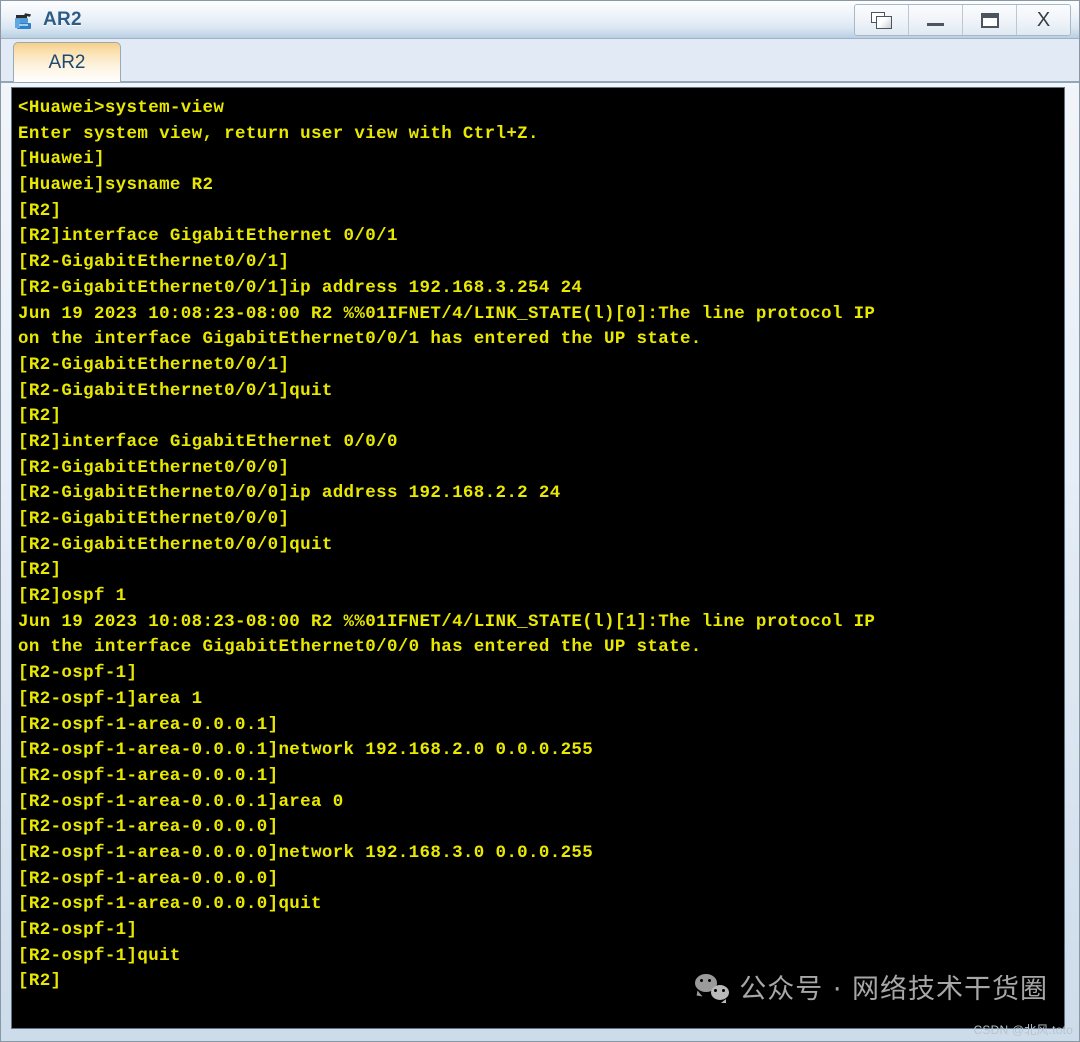 The height and width of the screenshot is (1042, 1080). I want to click on terminal-line: [R2-ospf-1-area-0.0.0.1]area 0, so click(181, 801).